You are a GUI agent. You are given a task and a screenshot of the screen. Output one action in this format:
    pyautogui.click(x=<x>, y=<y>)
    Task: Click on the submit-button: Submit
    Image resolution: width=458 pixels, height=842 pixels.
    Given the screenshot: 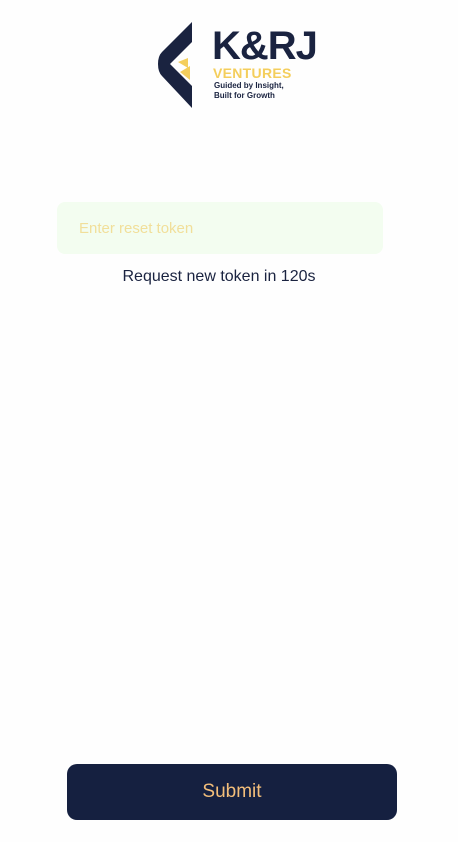 What is the action you would take?
    pyautogui.click(x=232, y=792)
    